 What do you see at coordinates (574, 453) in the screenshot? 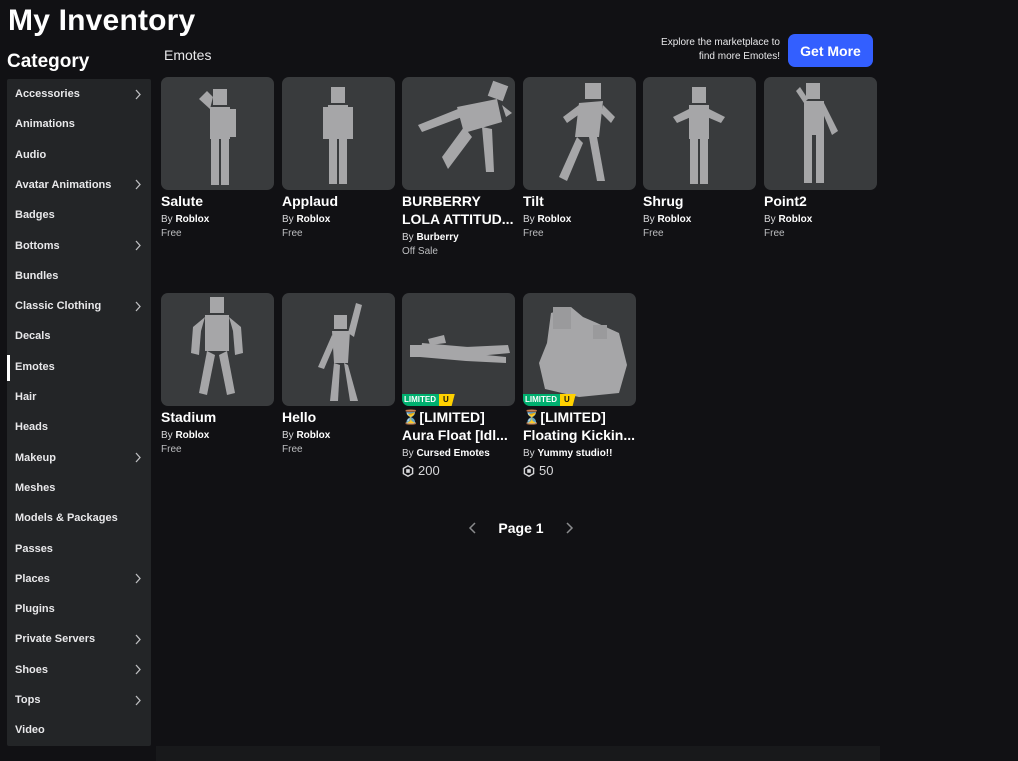
I see `creator-link: Yummy studio!!` at bounding box center [574, 453].